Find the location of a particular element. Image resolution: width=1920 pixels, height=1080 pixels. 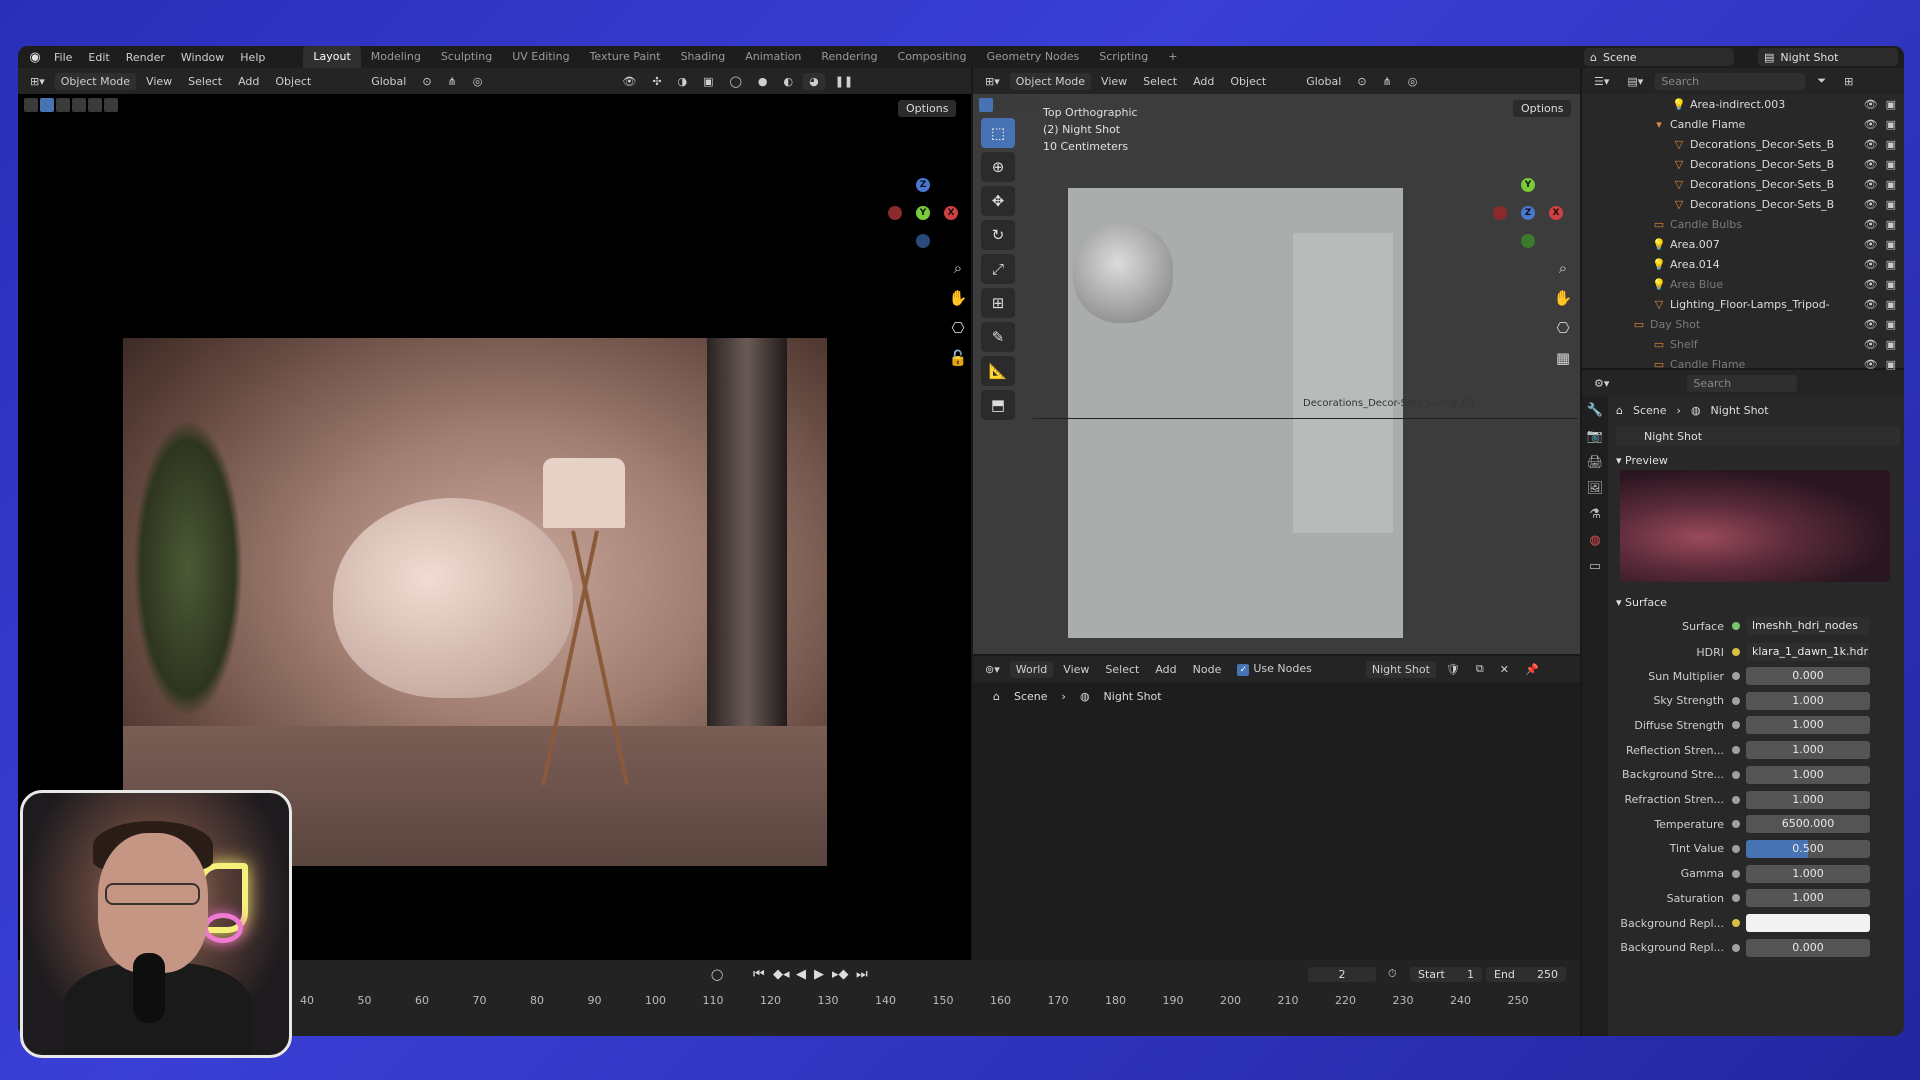

visibility-icon: 👁 is located at coordinates (629, 81).